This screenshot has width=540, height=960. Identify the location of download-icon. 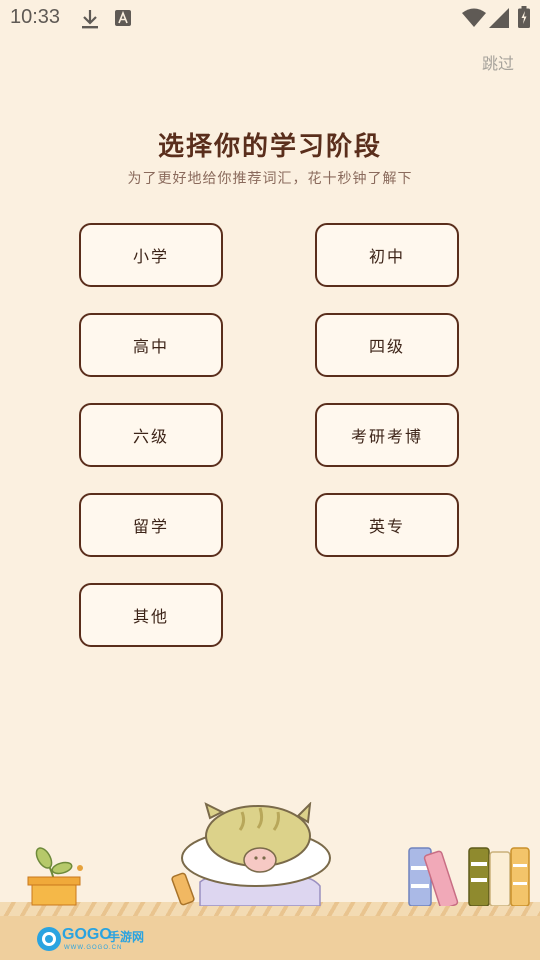
(90, 19).